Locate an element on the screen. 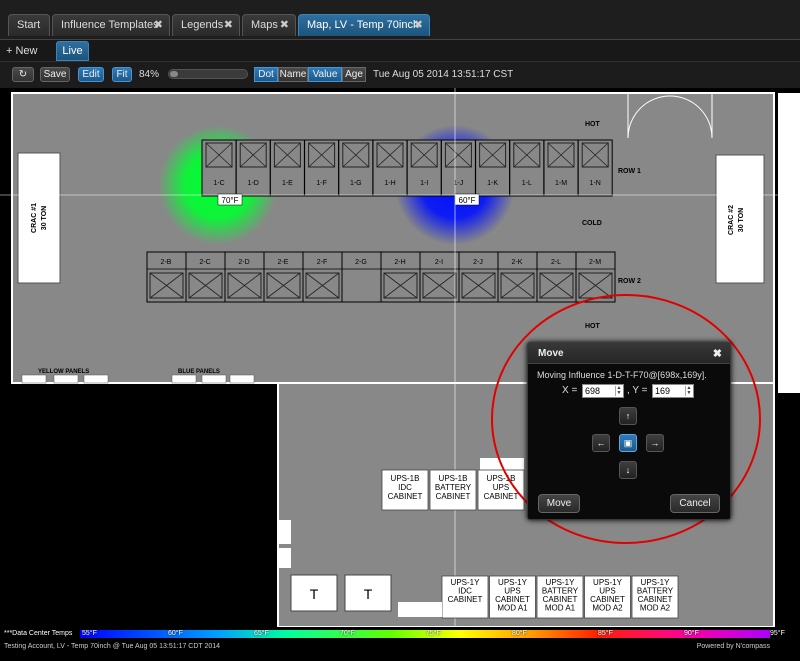 The height and width of the screenshot is (661, 800). rack-label: 2-K is located at coordinates (517, 262).